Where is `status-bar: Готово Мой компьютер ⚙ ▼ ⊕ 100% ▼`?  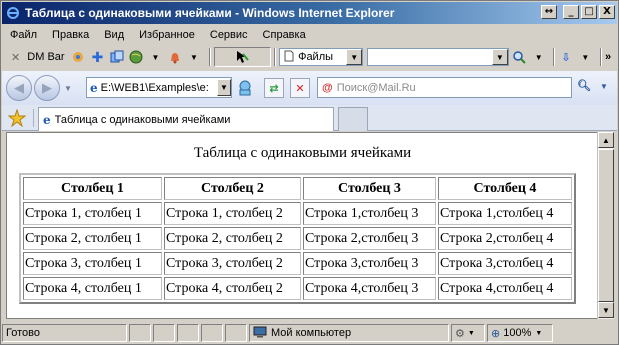 status-bar: Готово Мой компьютер ⚙ ▼ ⊕ 100% ▼ is located at coordinates (309, 333).